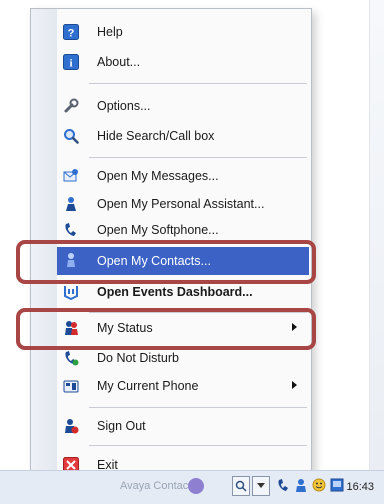 The image size is (384, 504). Describe the element at coordinates (156, 136) in the screenshot. I see `menu-item-label: Hide Search/Call box` at that location.